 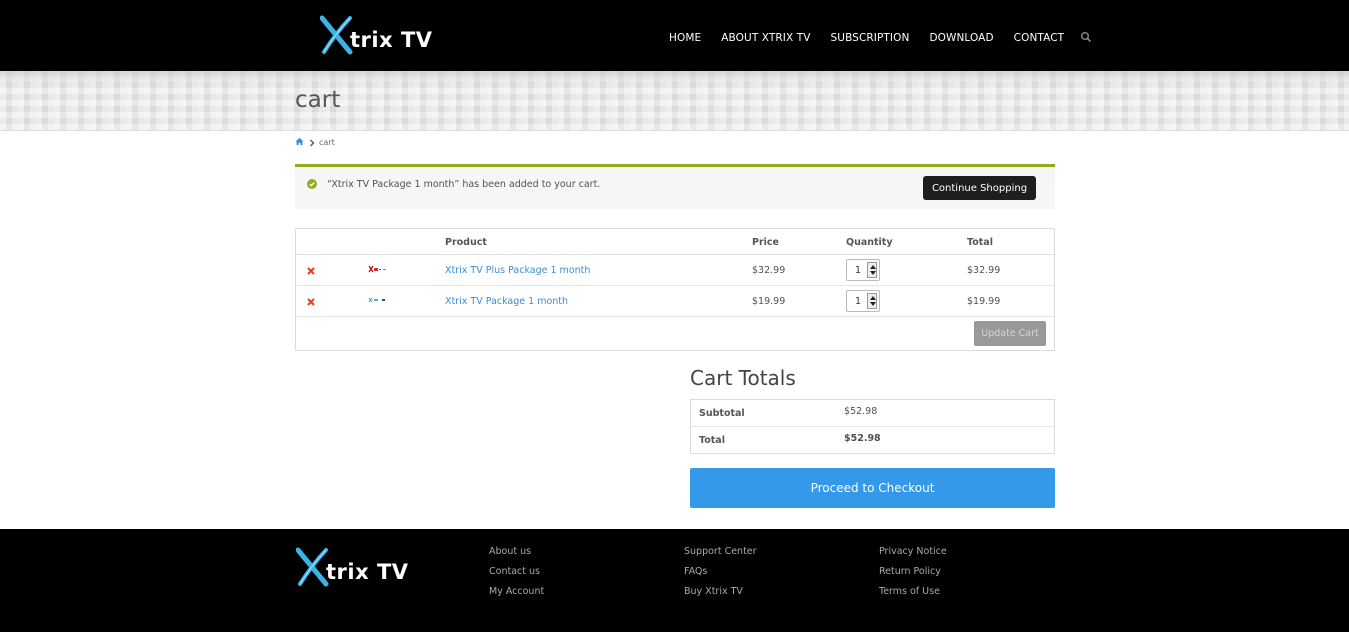 What do you see at coordinates (674, 101) in the screenshot?
I see `page-title-band: cart` at bounding box center [674, 101].